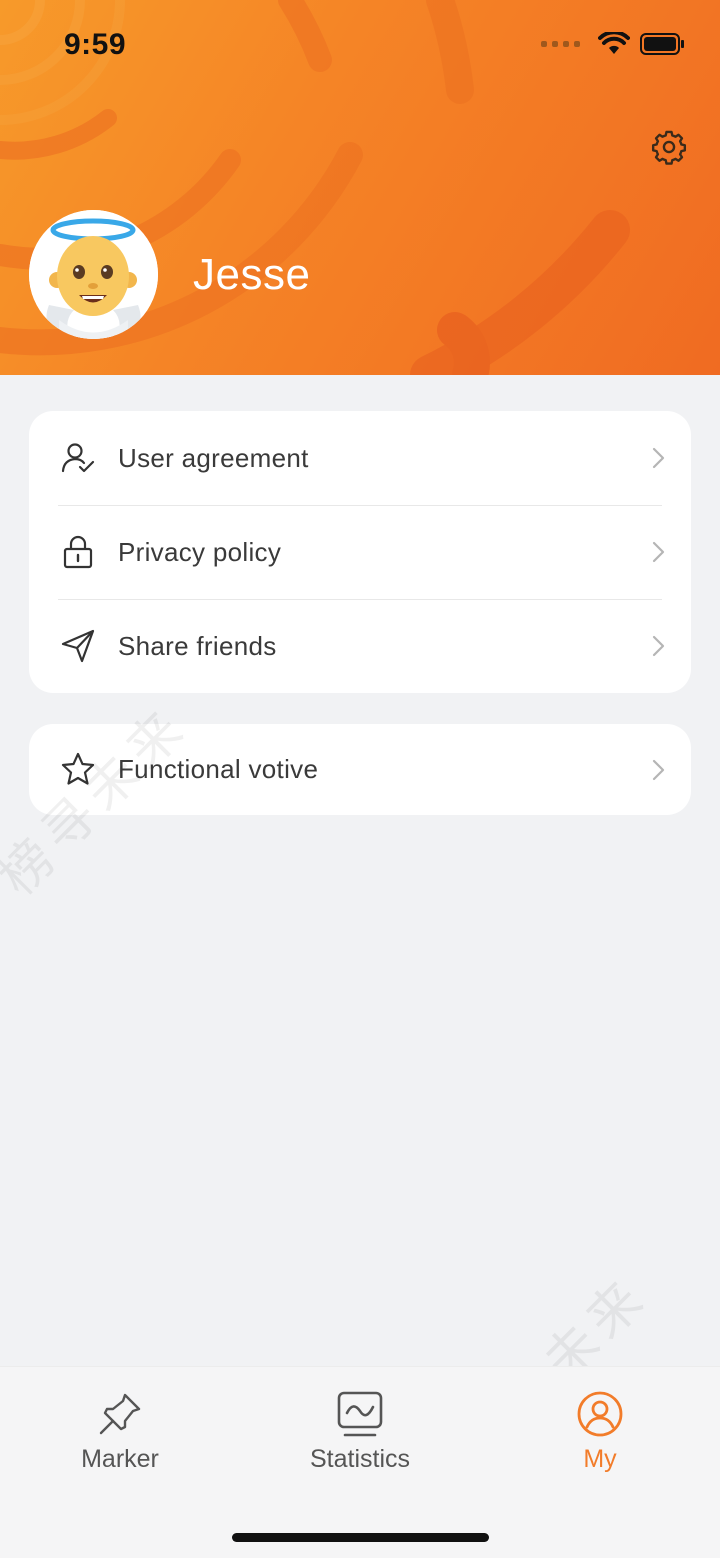 The height and width of the screenshot is (1558, 720). I want to click on menu-card-secondary: Functional votive, so click(360, 769).